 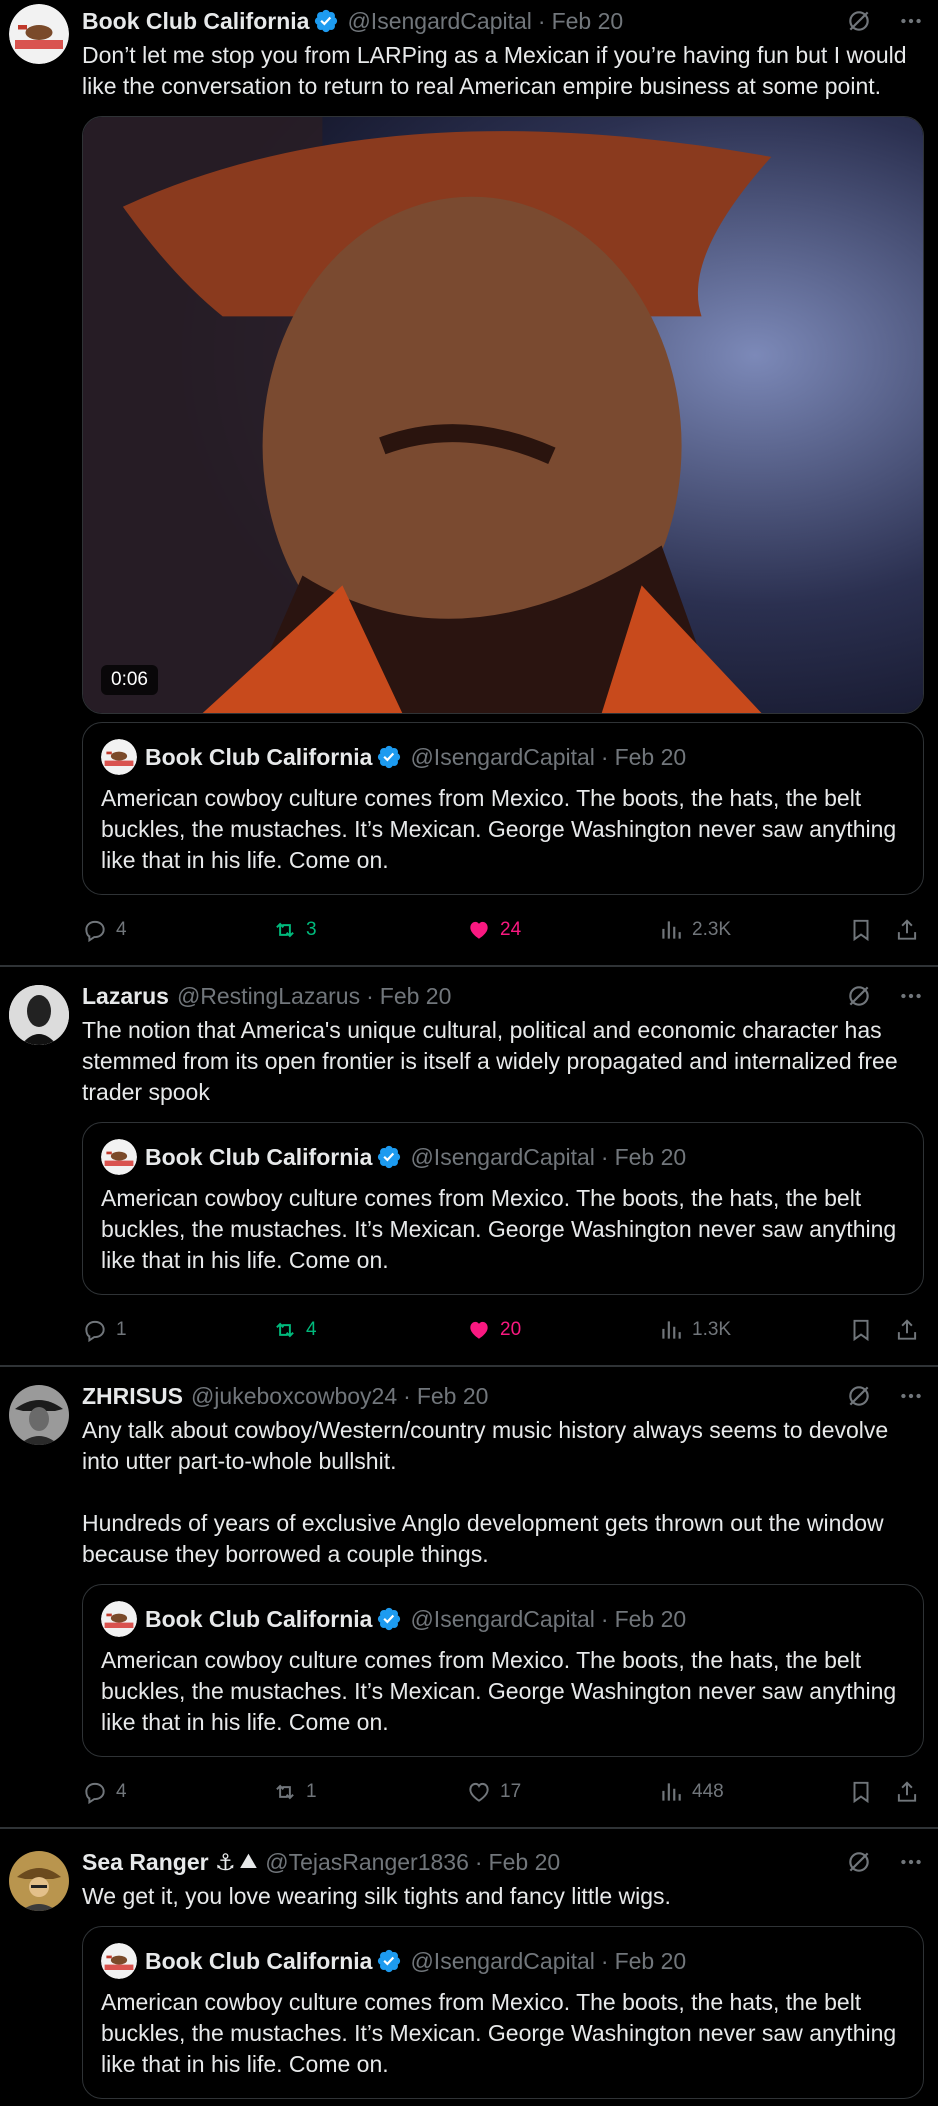 I want to click on repost-button: 4, so click(x=294, y=1330).